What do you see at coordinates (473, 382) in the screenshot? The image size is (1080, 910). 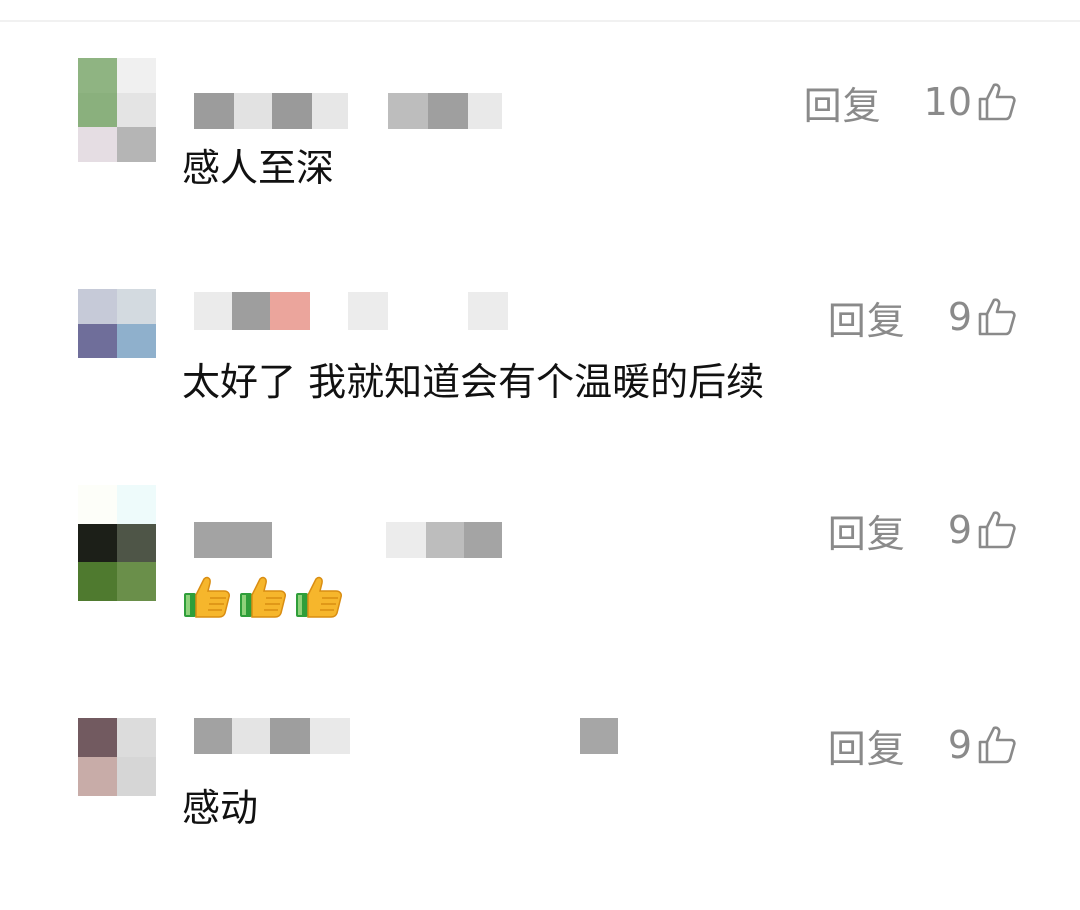 I see `comment-text: 太好了 我就知道会有个温暖的后续` at bounding box center [473, 382].